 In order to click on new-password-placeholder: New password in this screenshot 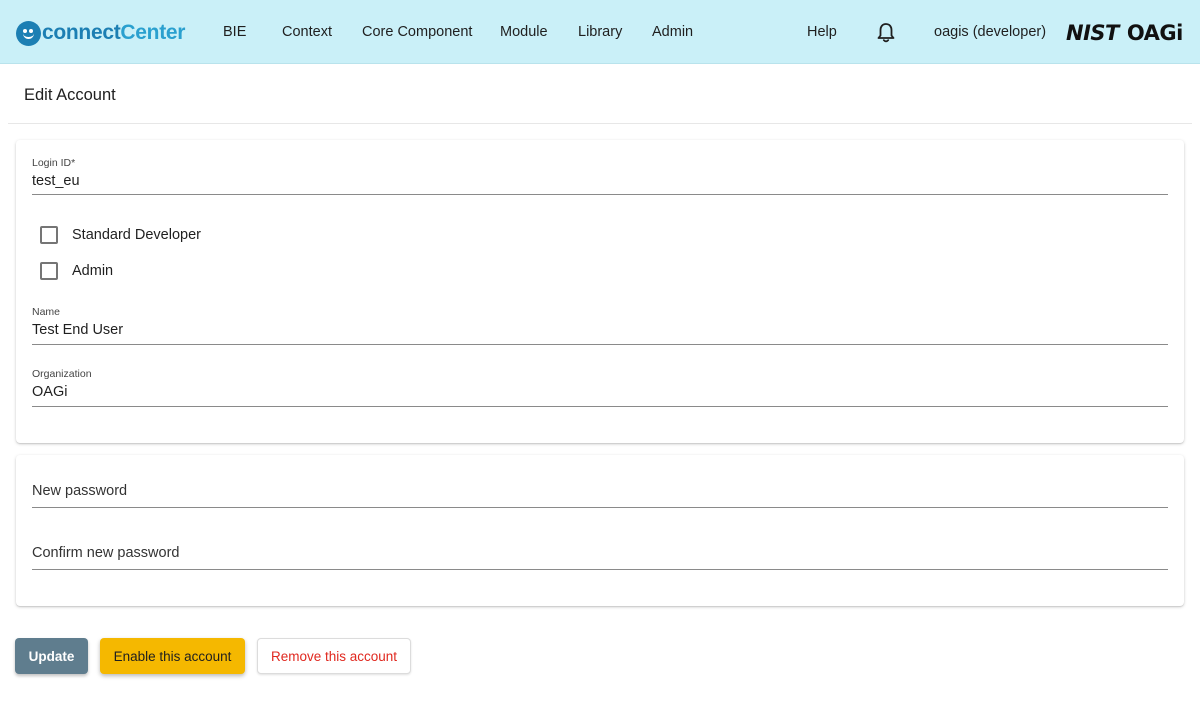, I will do `click(80, 491)`.